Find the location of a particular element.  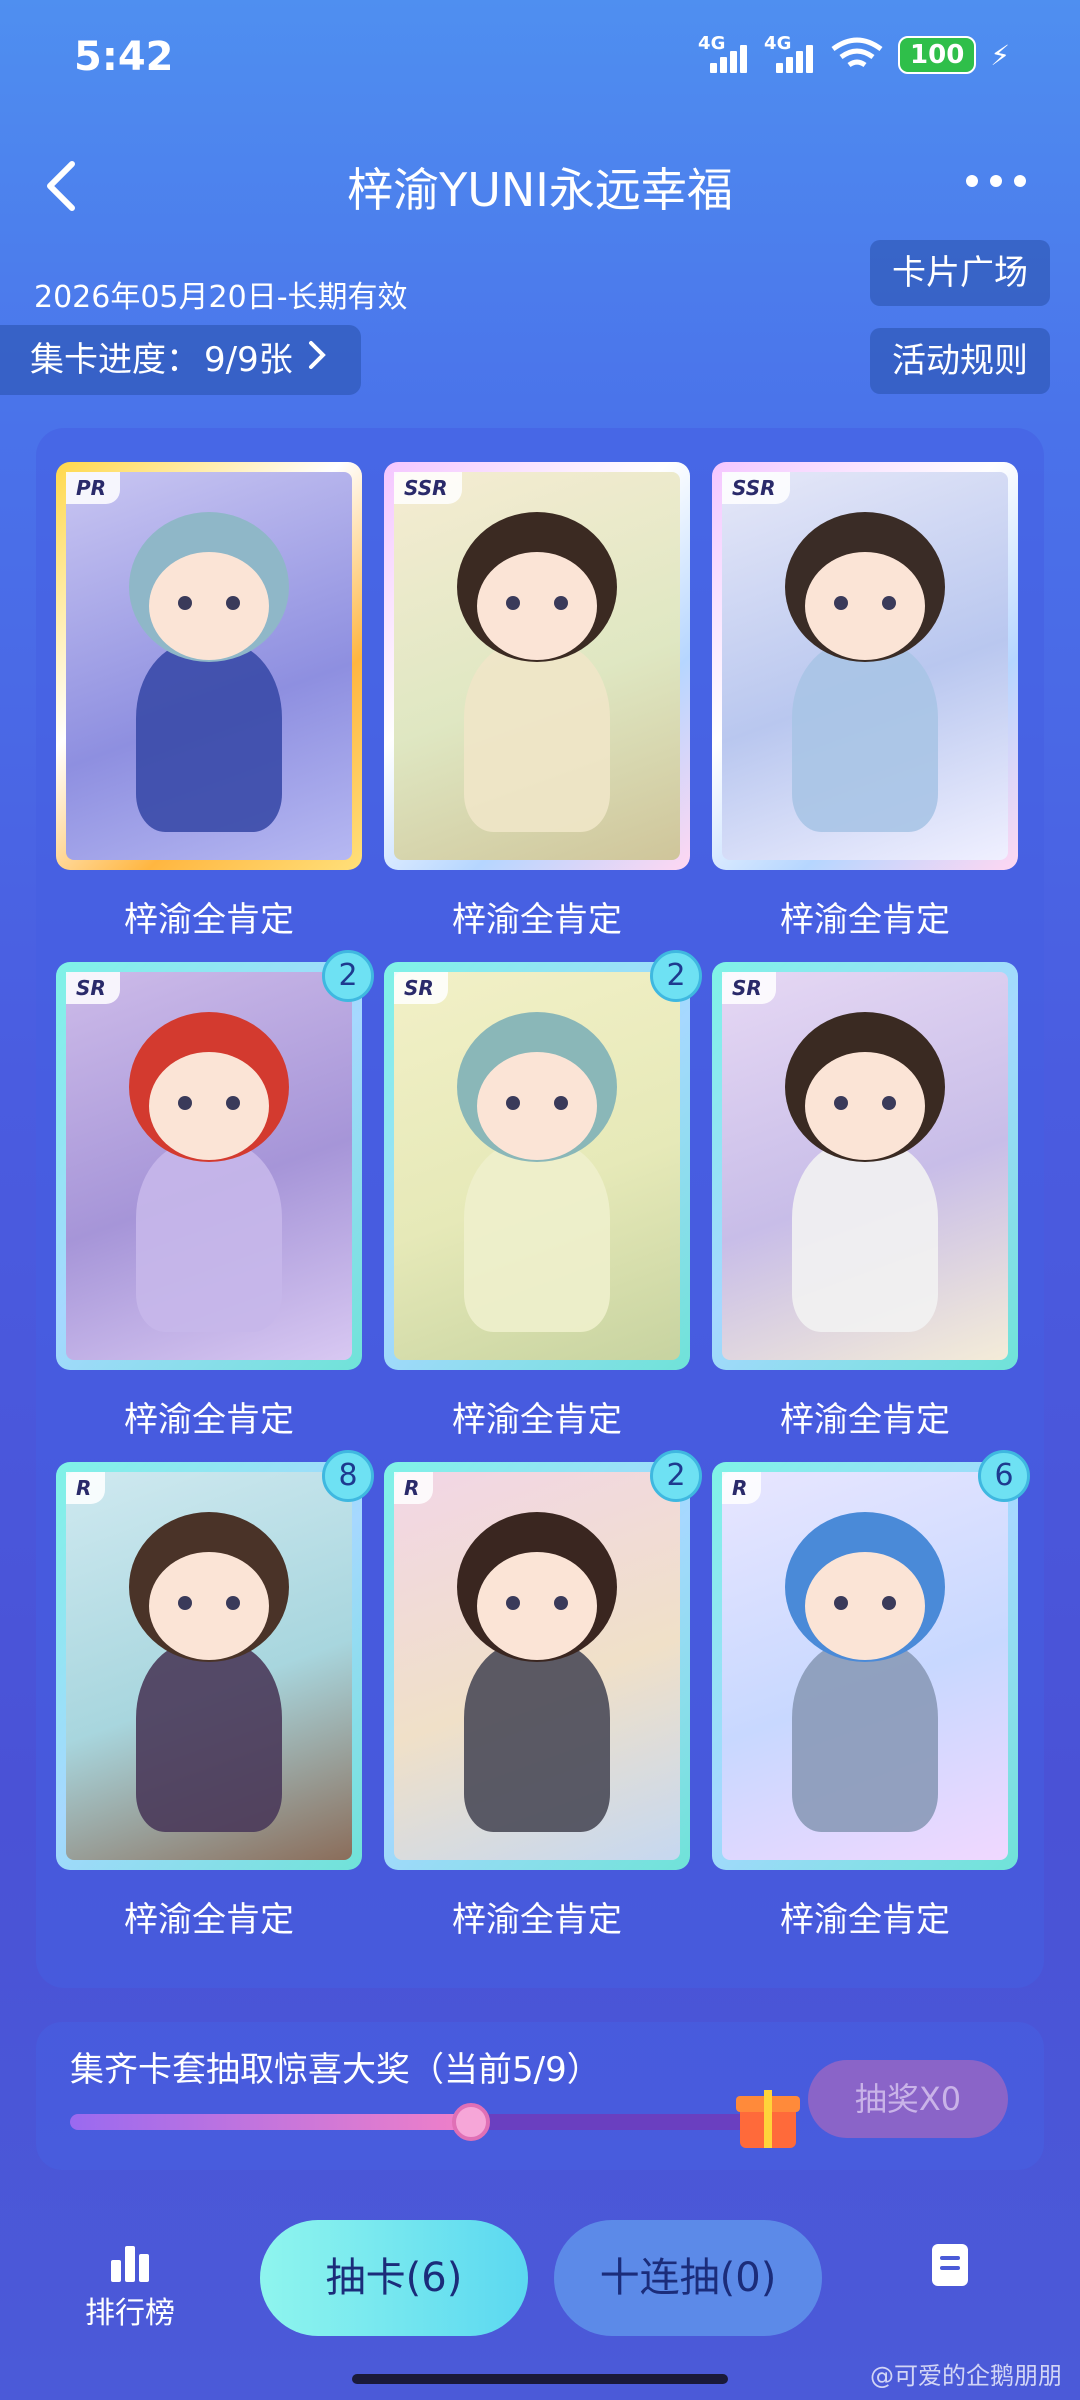

charging-icon: ⚡ is located at coordinates (1000, 55).